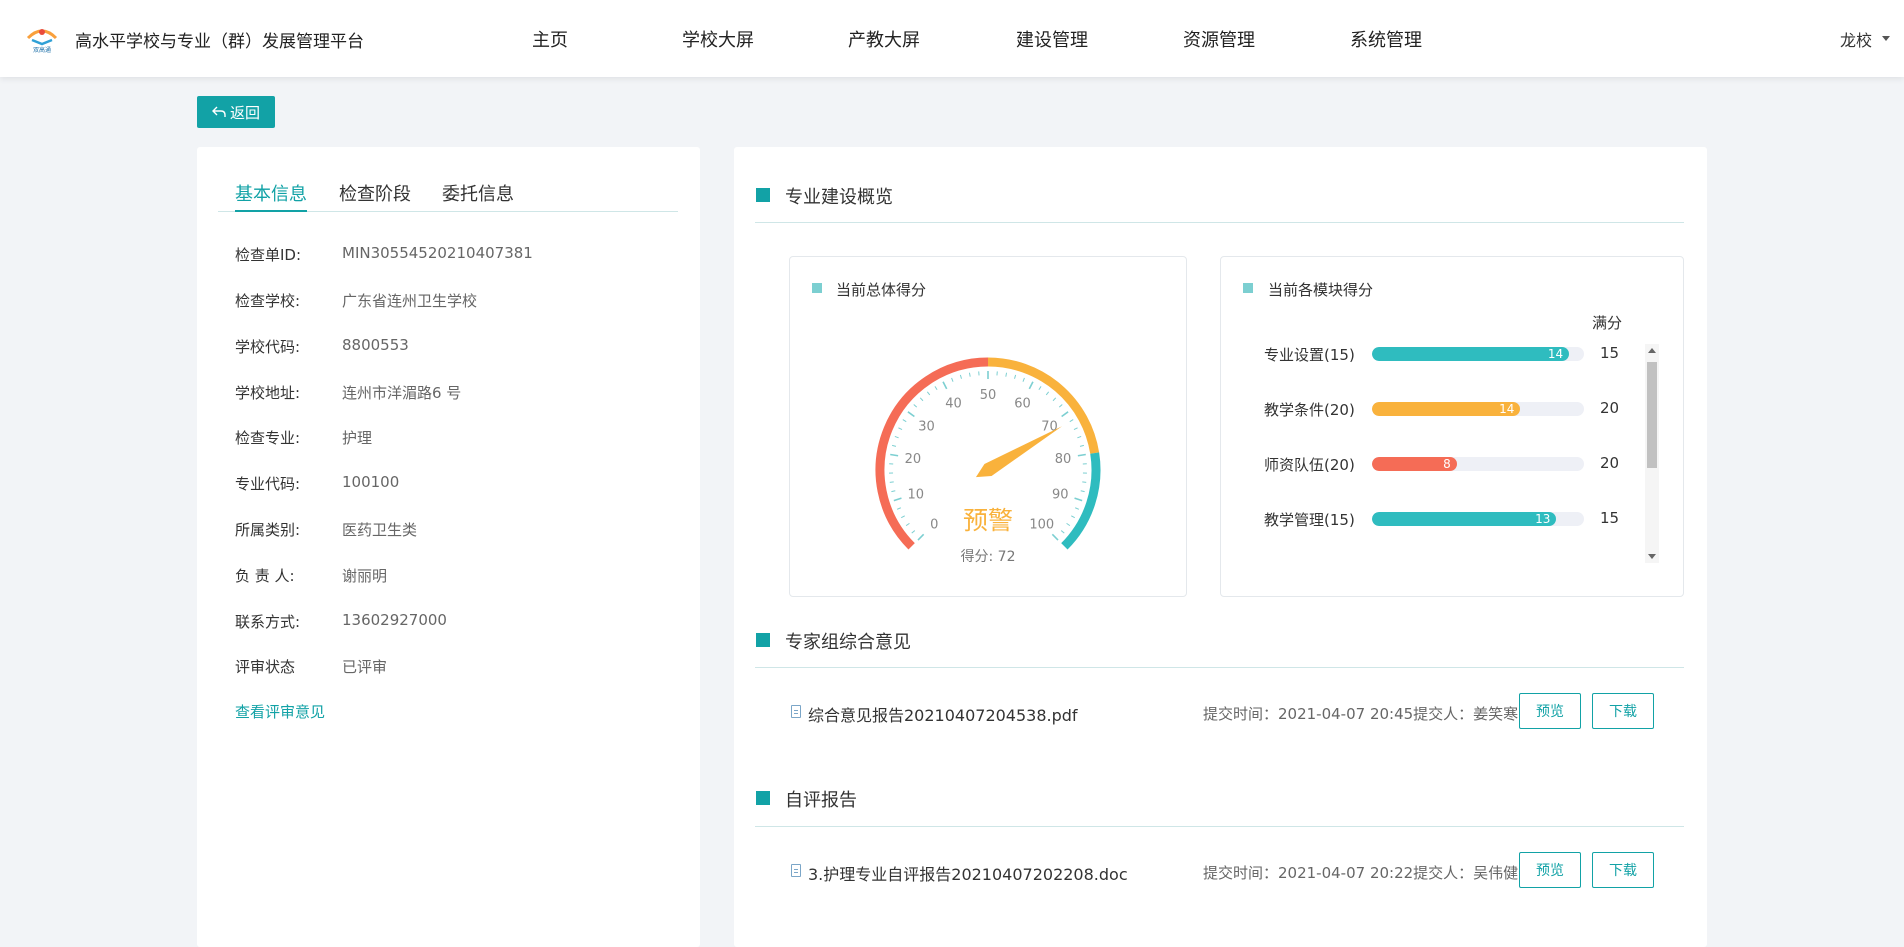 The image size is (1904, 947). What do you see at coordinates (550, 39) in the screenshot?
I see `nav-home: 主页` at bounding box center [550, 39].